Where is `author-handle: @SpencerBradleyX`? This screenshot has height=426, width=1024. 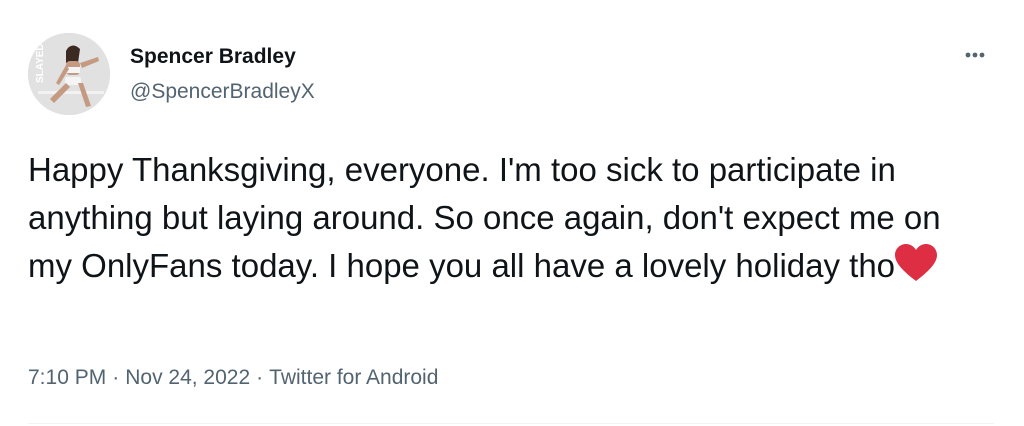 author-handle: @SpencerBradleyX is located at coordinates (222, 92).